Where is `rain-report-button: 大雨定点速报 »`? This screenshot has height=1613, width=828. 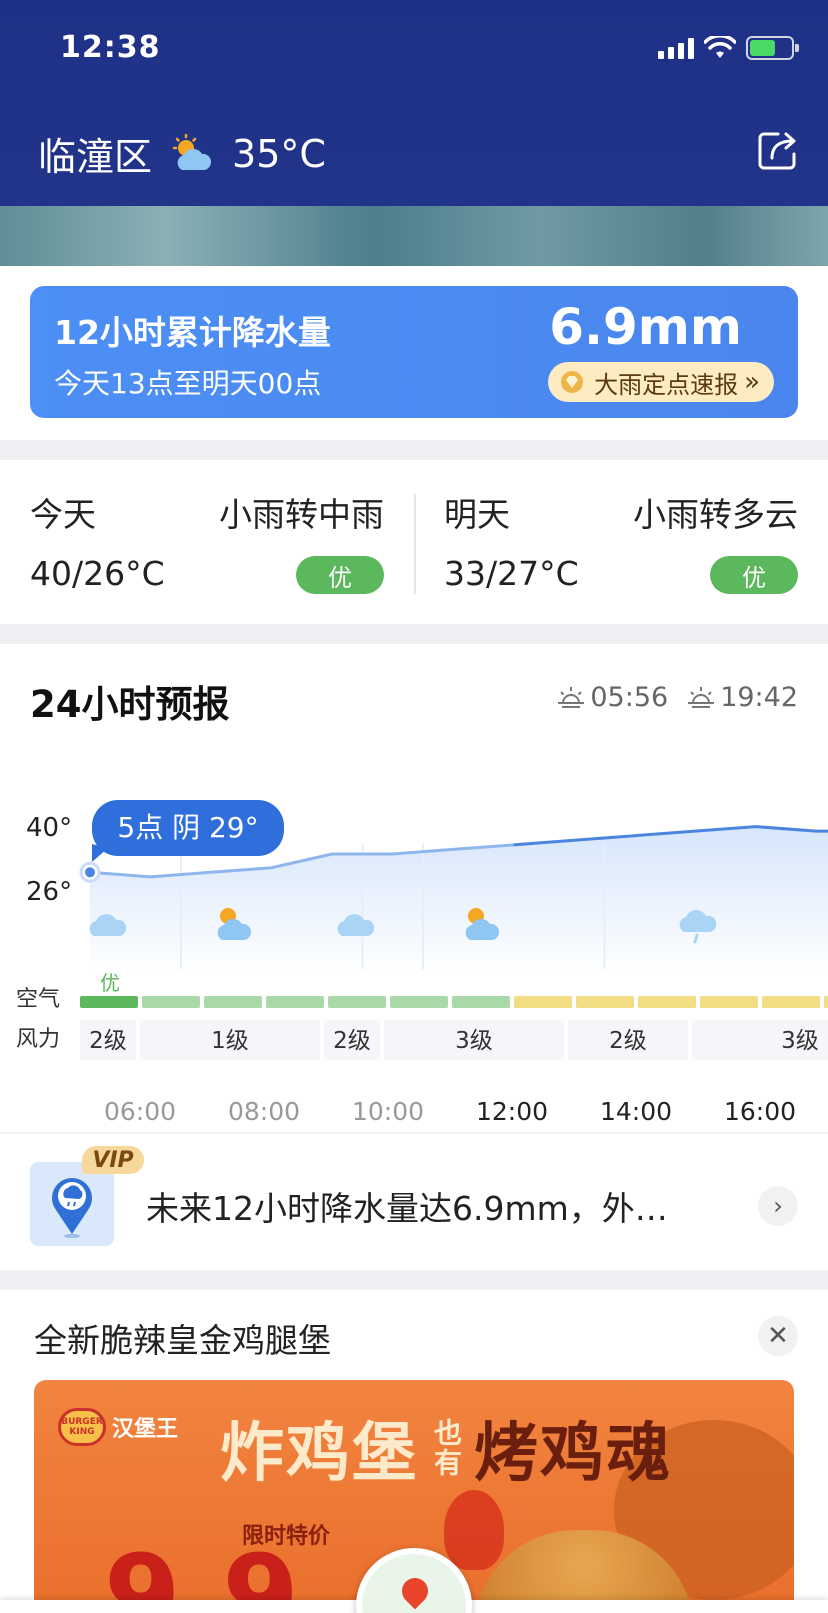 rain-report-button: 大雨定点速报 » is located at coordinates (661, 382).